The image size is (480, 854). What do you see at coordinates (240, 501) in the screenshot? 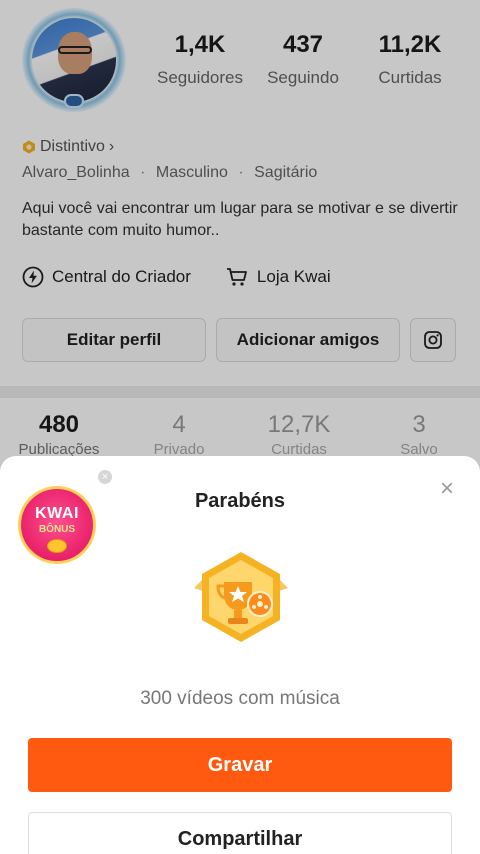
I see `sheet-title: Parabéns` at bounding box center [240, 501].